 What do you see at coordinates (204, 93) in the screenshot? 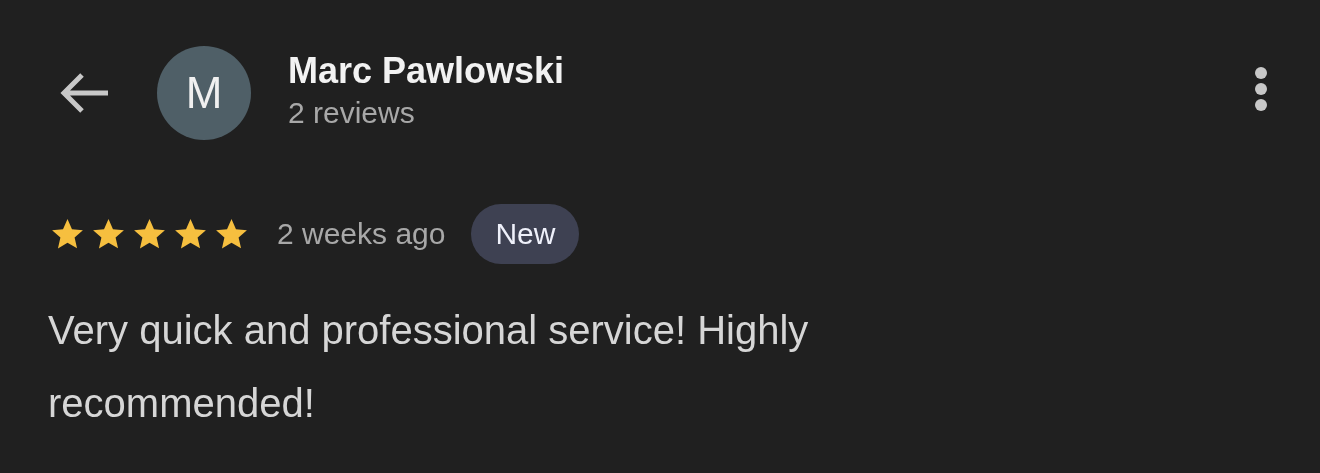
I see `avatar: M` at bounding box center [204, 93].